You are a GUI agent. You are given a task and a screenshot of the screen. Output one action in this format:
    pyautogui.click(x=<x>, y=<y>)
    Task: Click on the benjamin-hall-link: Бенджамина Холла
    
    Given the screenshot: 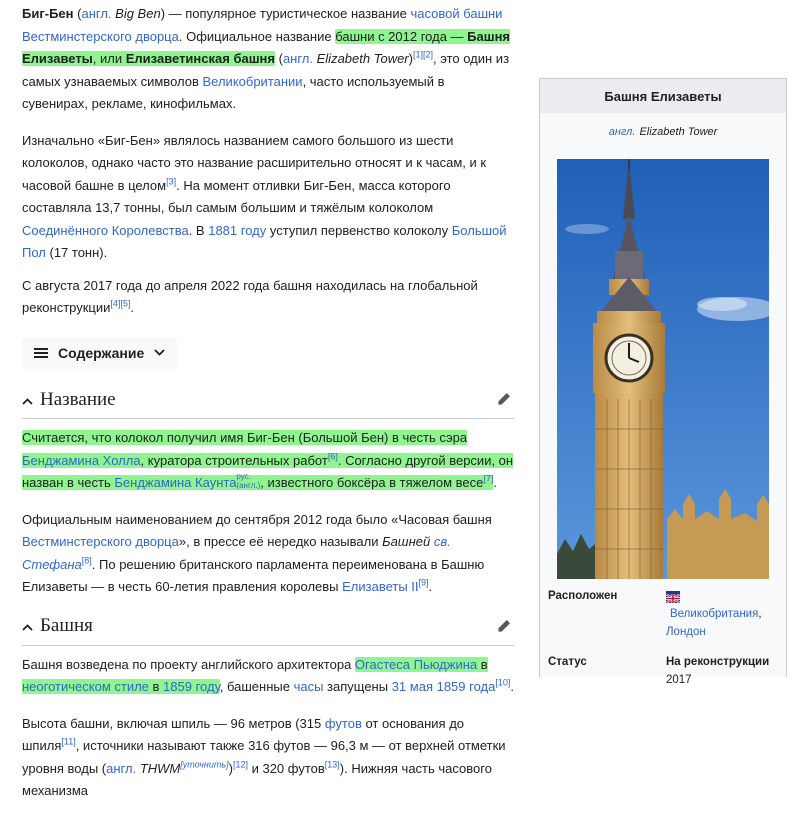 What is the action you would take?
    pyautogui.click(x=81, y=460)
    